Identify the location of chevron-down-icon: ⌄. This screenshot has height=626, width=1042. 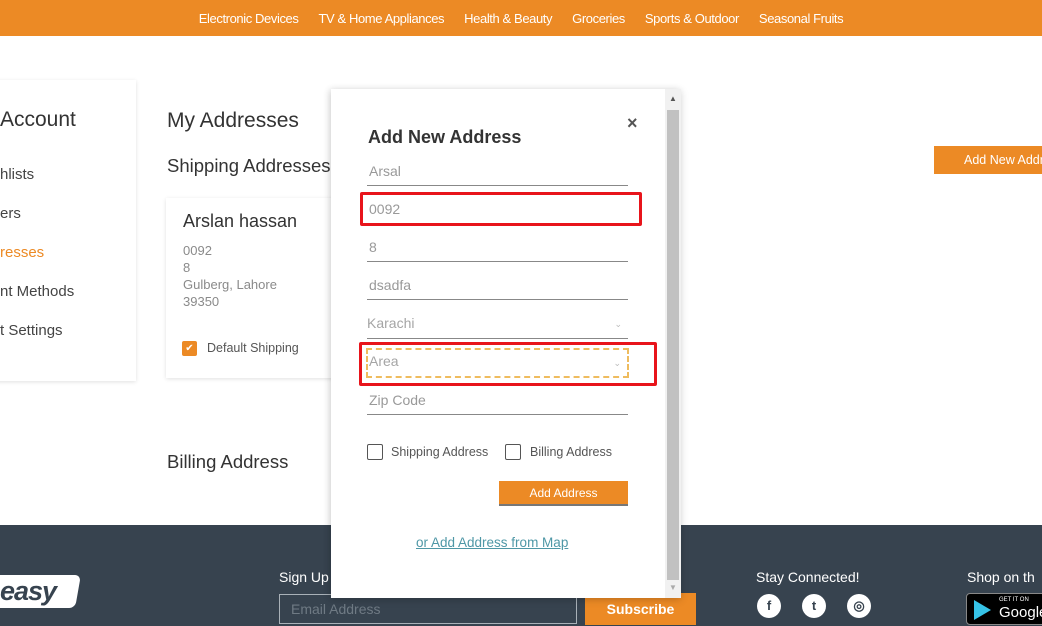
(618, 324).